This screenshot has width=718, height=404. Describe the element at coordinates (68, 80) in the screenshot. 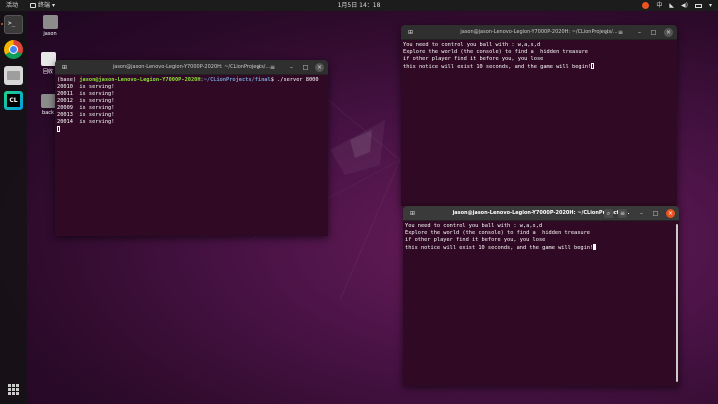

I see `prompt-prefix: (base)` at that location.